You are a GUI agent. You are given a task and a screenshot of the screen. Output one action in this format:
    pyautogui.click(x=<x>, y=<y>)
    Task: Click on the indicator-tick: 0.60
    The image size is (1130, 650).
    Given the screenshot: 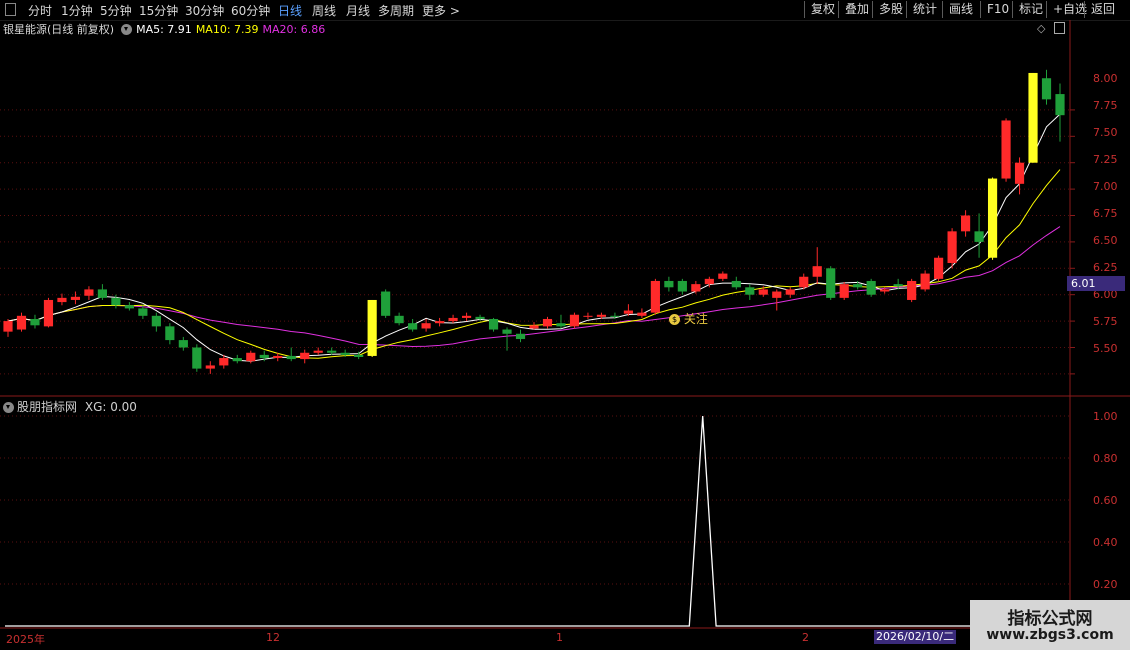 What is the action you would take?
    pyautogui.click(x=1105, y=500)
    